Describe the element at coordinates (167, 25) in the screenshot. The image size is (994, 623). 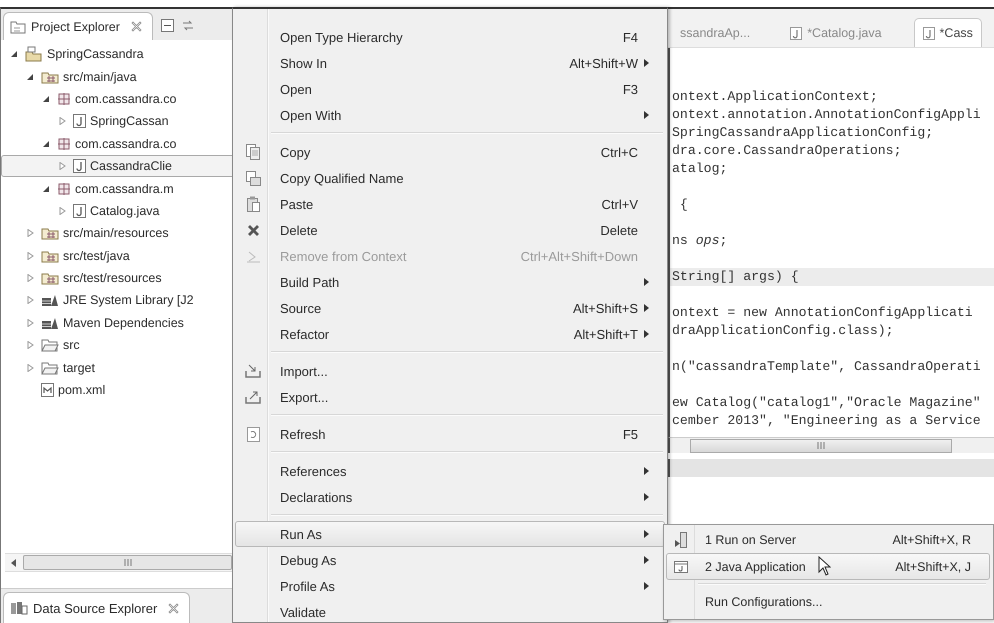
I see `collapse-all-icon` at that location.